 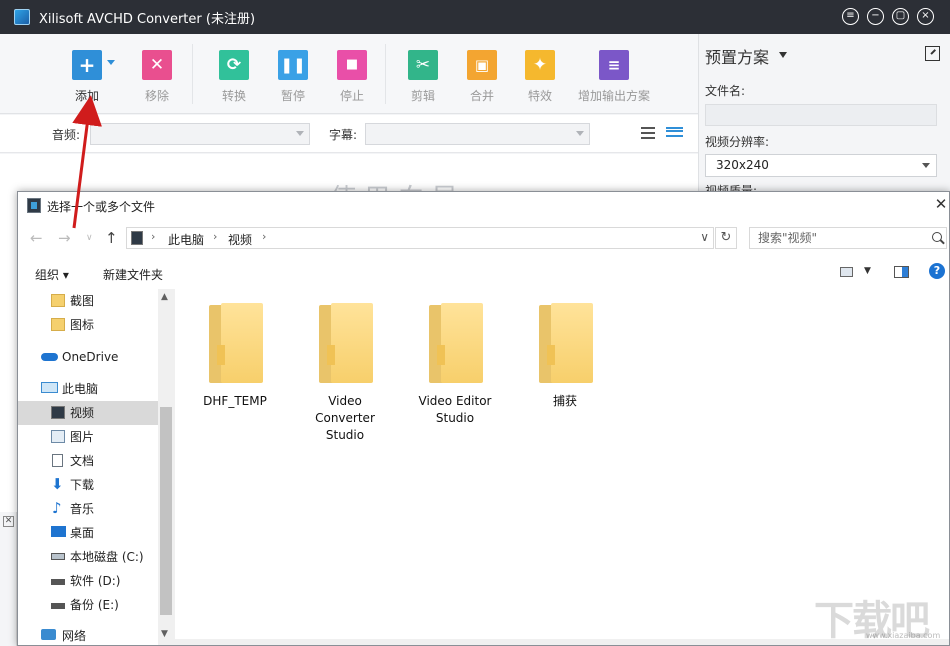 What do you see at coordinates (850, 16) in the screenshot?
I see `menu-button: ≡` at bounding box center [850, 16].